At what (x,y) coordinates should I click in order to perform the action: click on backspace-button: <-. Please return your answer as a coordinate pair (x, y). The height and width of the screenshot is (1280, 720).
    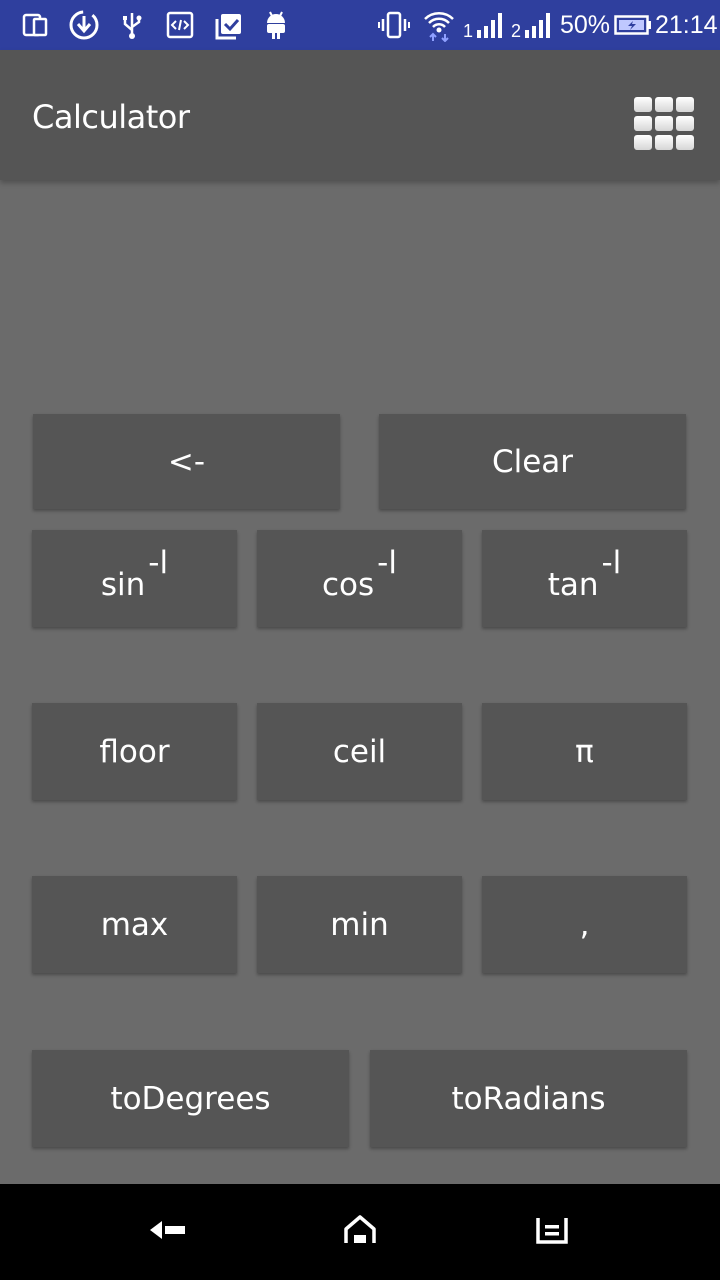
    Looking at the image, I should click on (186, 461).